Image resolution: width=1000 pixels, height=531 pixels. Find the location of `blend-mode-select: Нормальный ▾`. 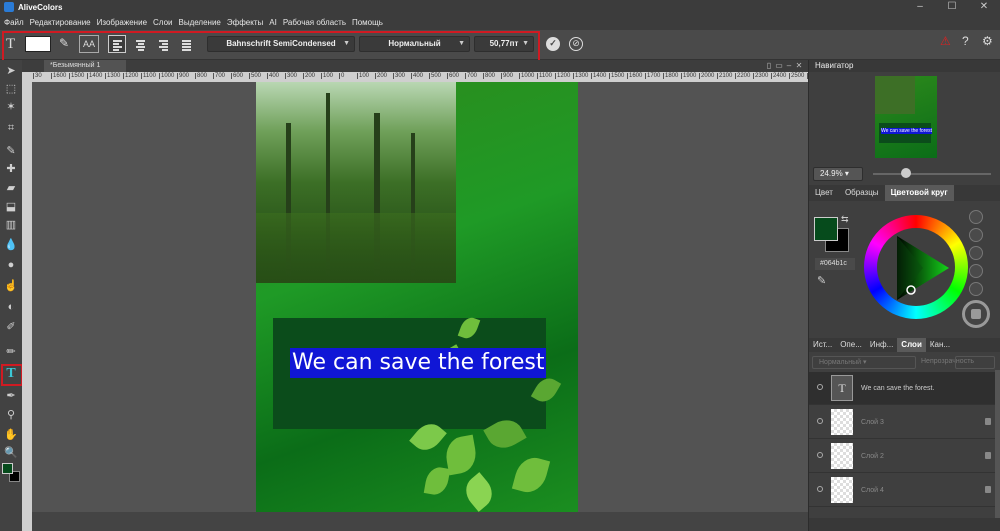

blend-mode-select: Нормальный ▾ is located at coordinates (864, 362).